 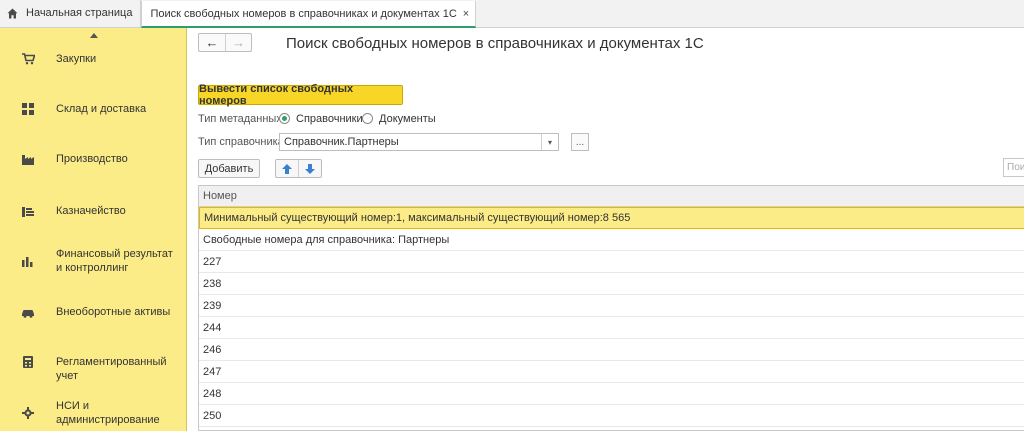 What do you see at coordinates (284, 118) in the screenshot?
I see `radio-catalogs` at bounding box center [284, 118].